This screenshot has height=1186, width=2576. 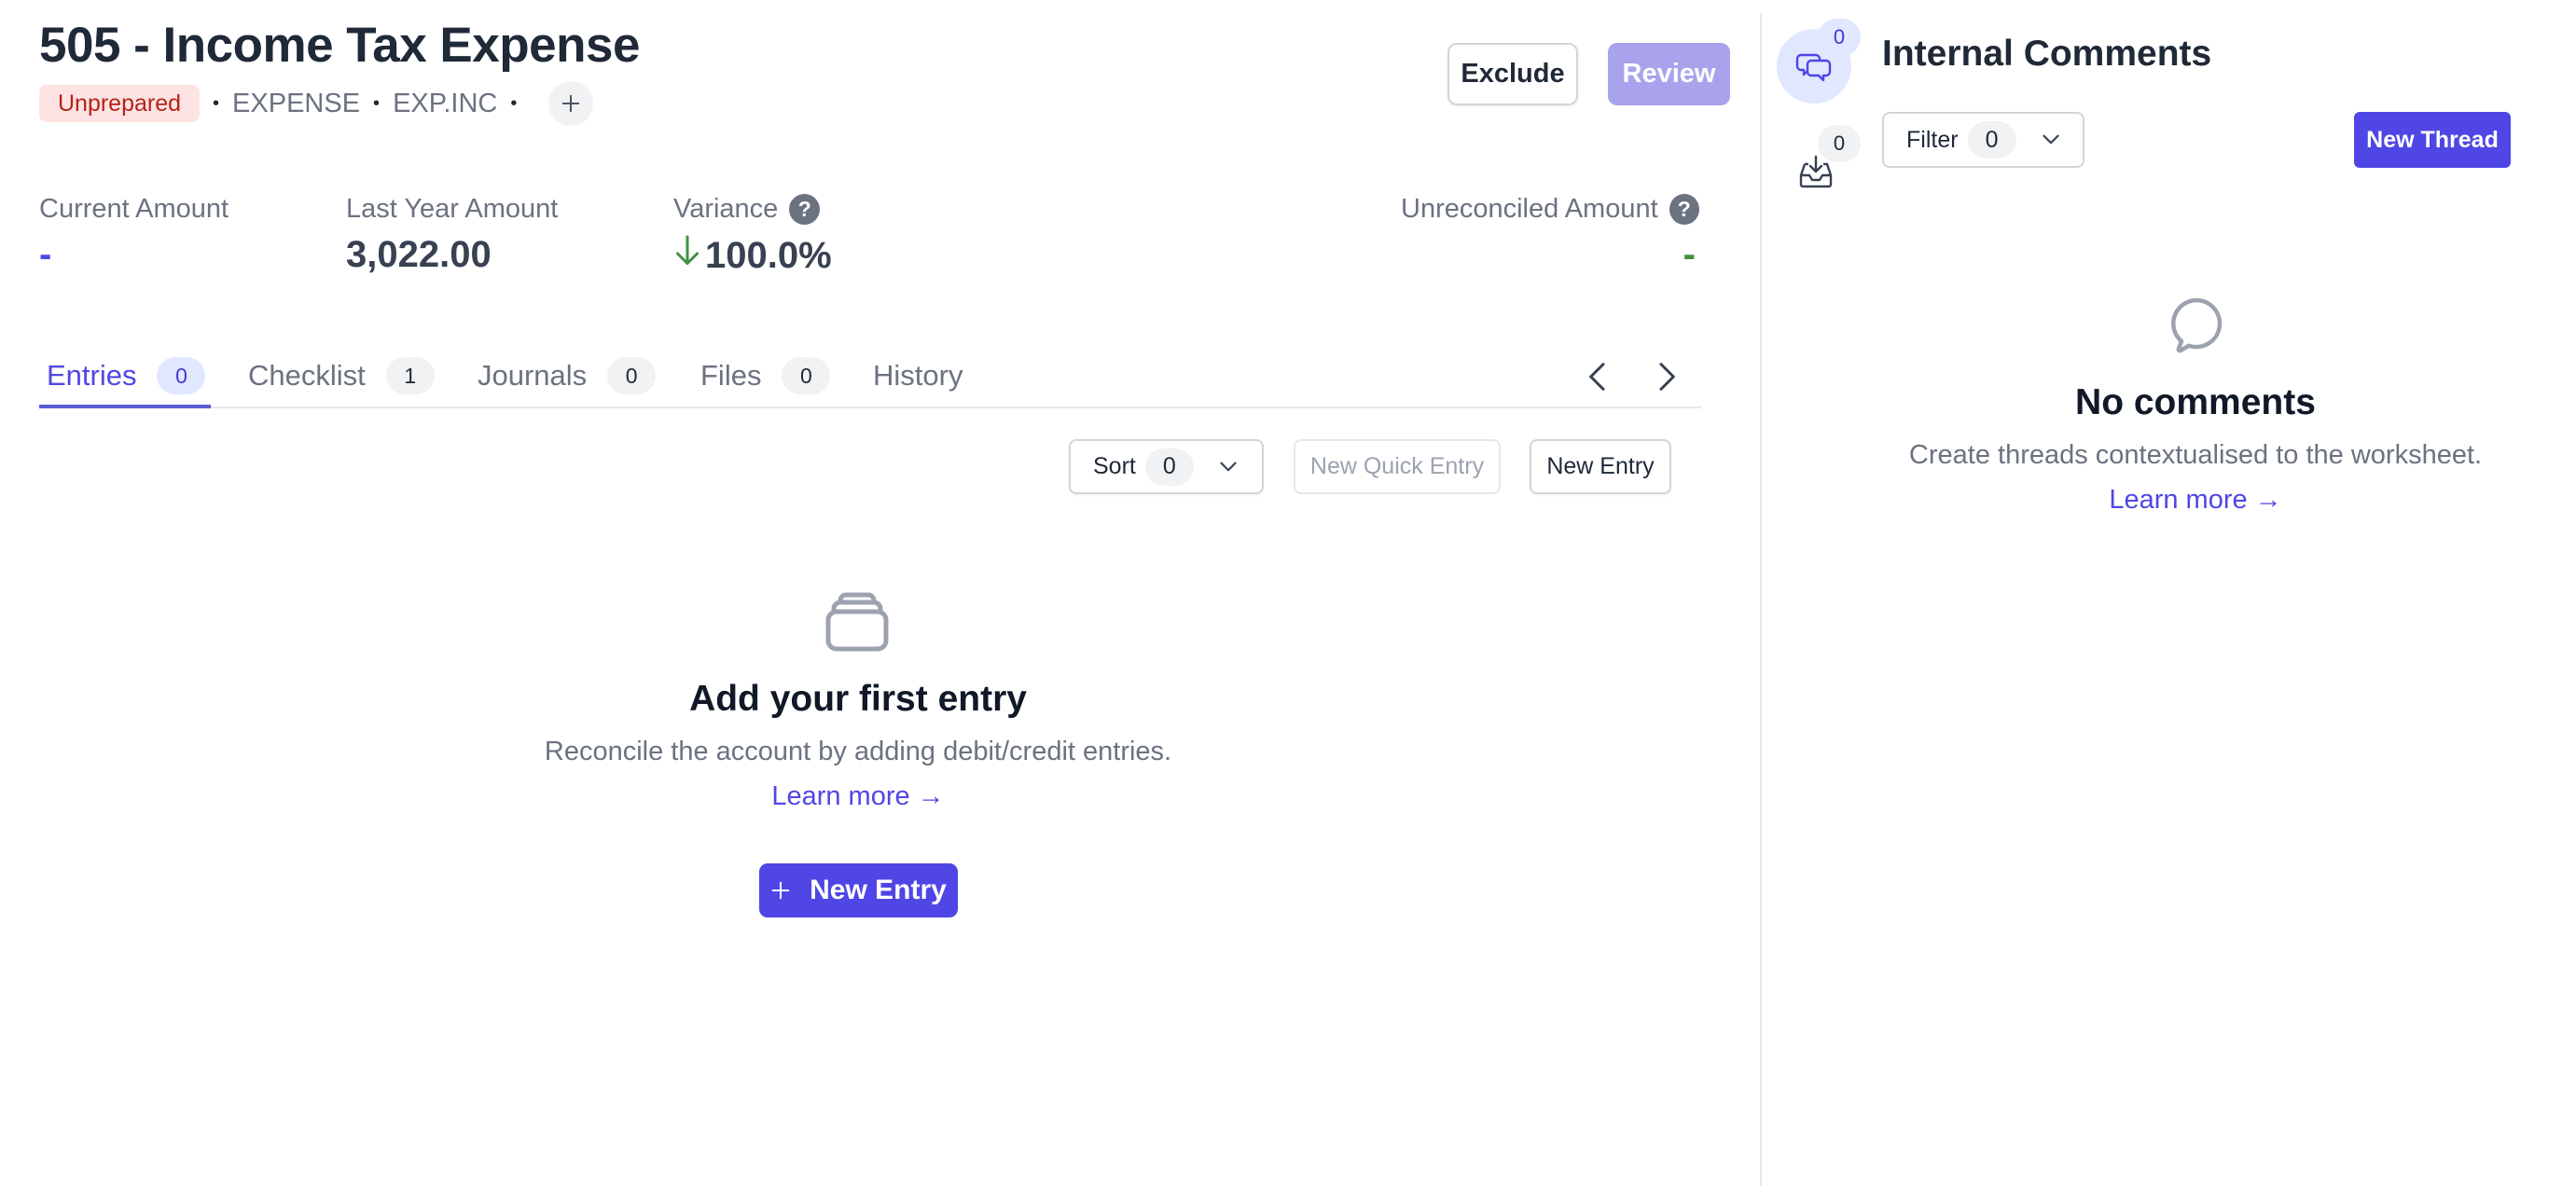 I want to click on current-amount-value: -, so click(x=45, y=254).